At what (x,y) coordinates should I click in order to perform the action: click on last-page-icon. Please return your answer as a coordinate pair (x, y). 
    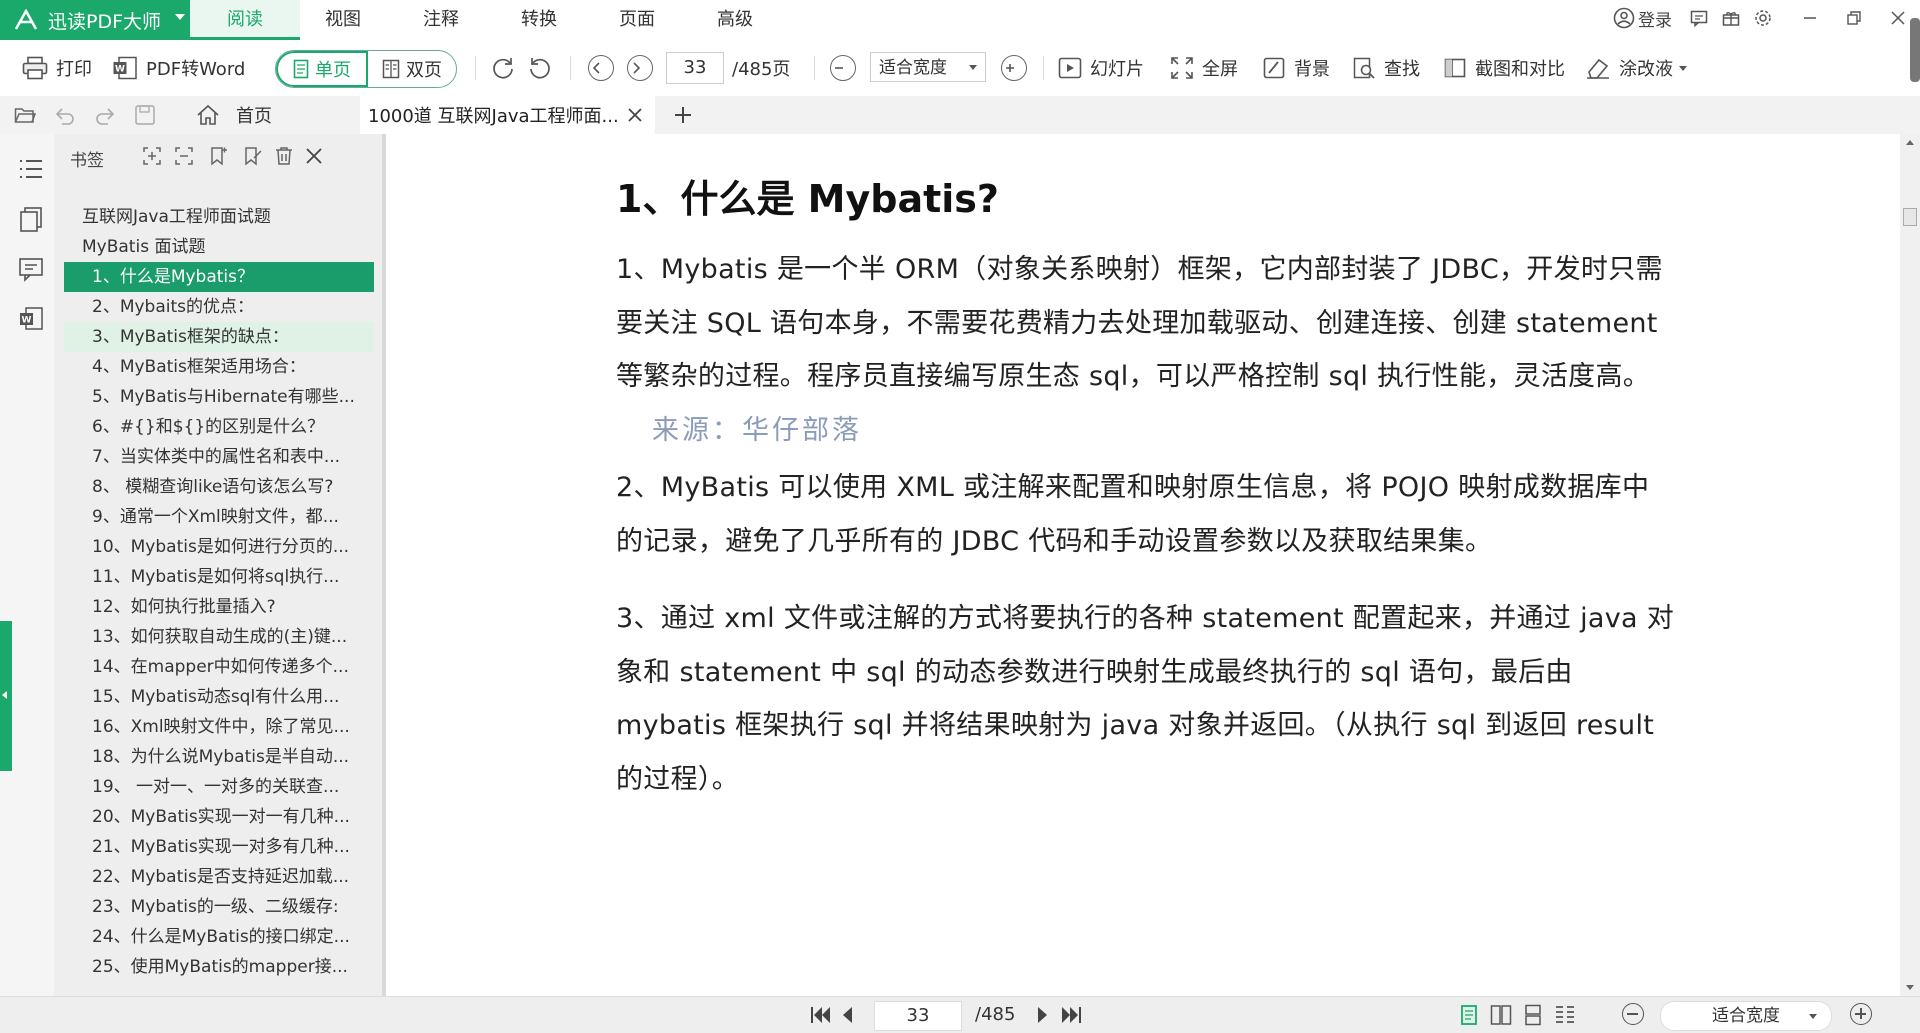
    Looking at the image, I should click on (1071, 1015).